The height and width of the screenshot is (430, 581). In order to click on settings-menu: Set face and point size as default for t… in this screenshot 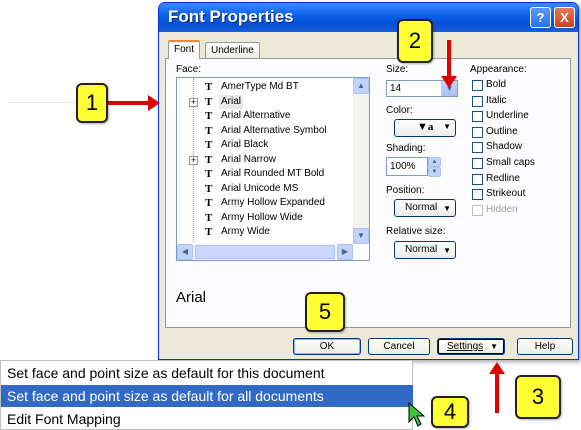, I will do `click(206, 395)`.